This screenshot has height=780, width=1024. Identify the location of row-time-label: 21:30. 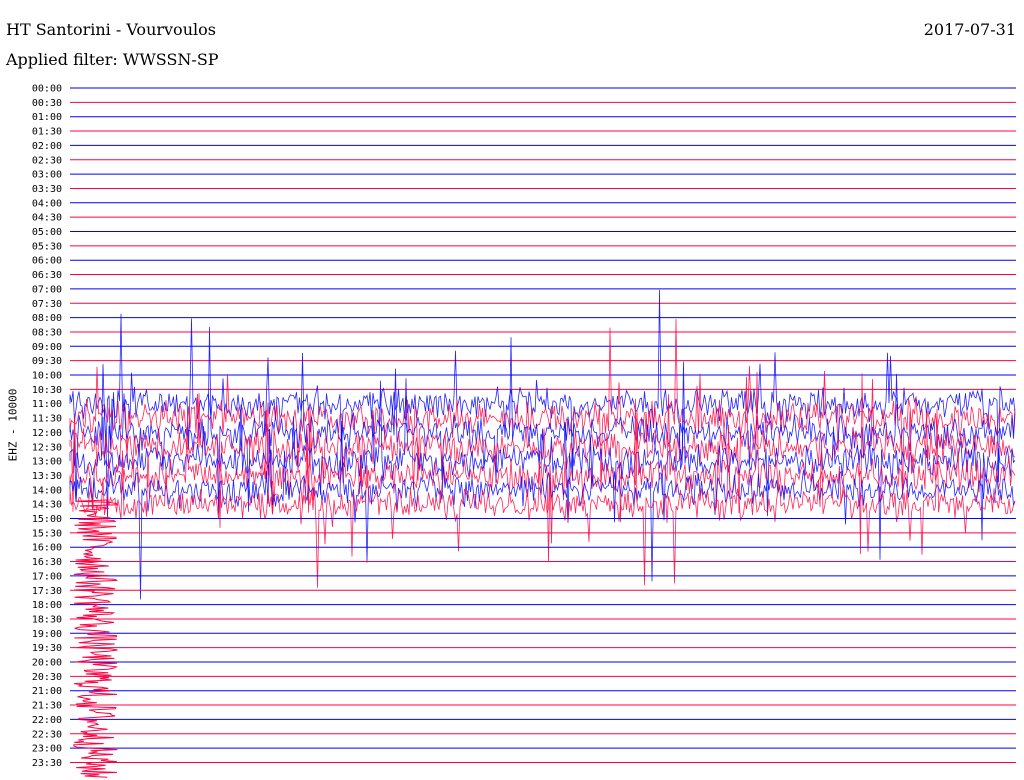
(47, 706).